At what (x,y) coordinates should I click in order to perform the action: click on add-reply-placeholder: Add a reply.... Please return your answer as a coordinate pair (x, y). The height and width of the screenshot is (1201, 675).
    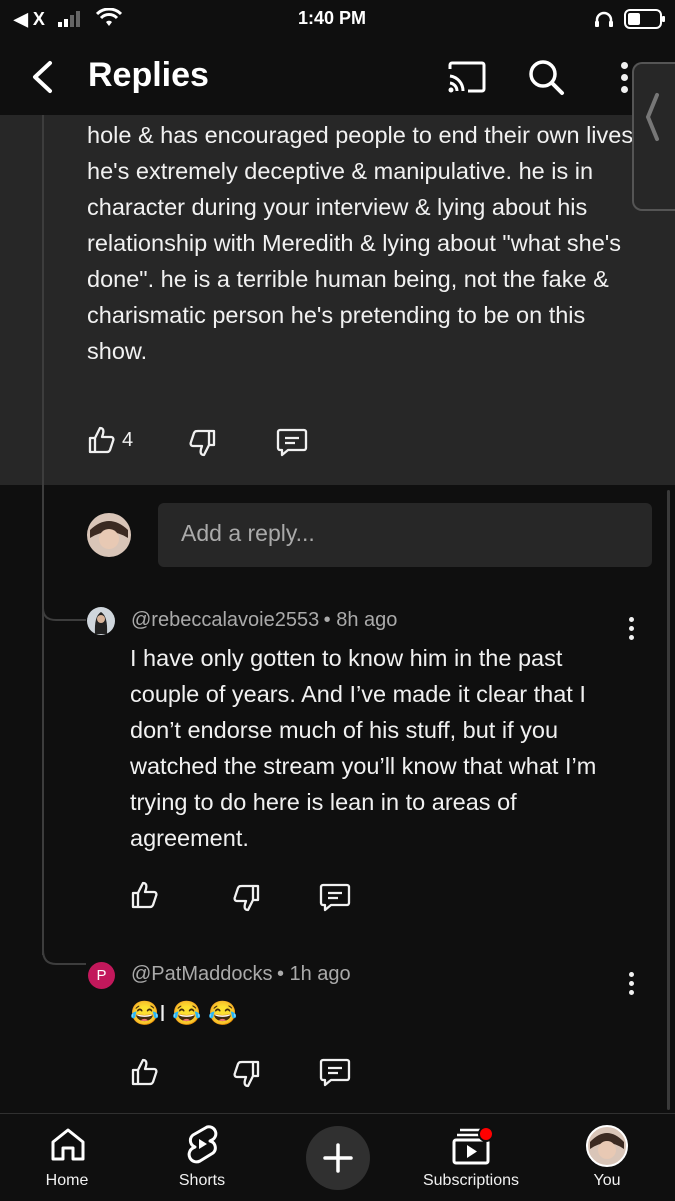
    Looking at the image, I should click on (248, 533).